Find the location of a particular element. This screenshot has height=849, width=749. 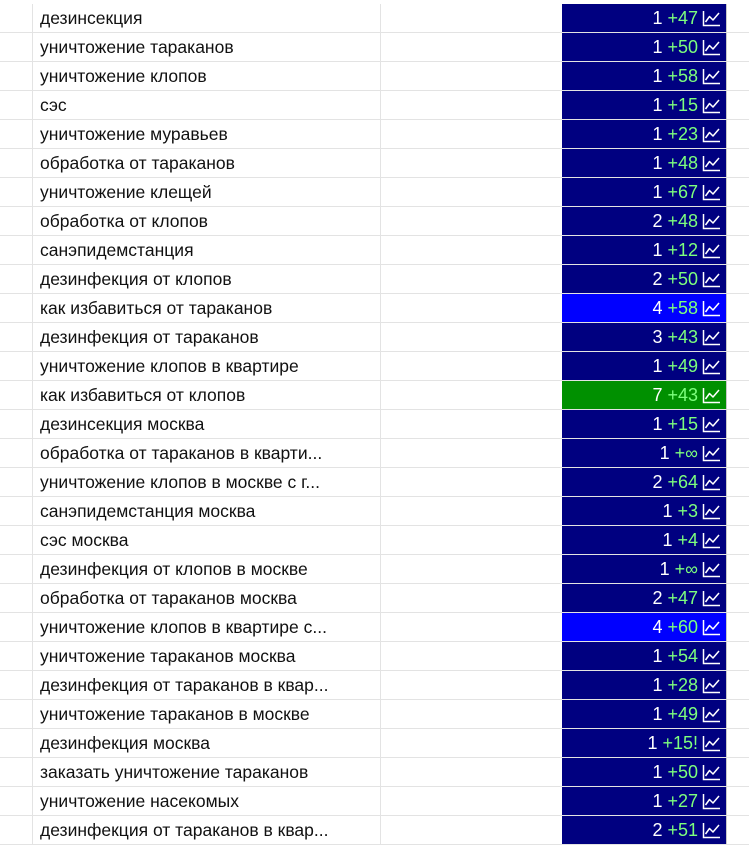

position-cell: 4 +60 is located at coordinates (644, 627).